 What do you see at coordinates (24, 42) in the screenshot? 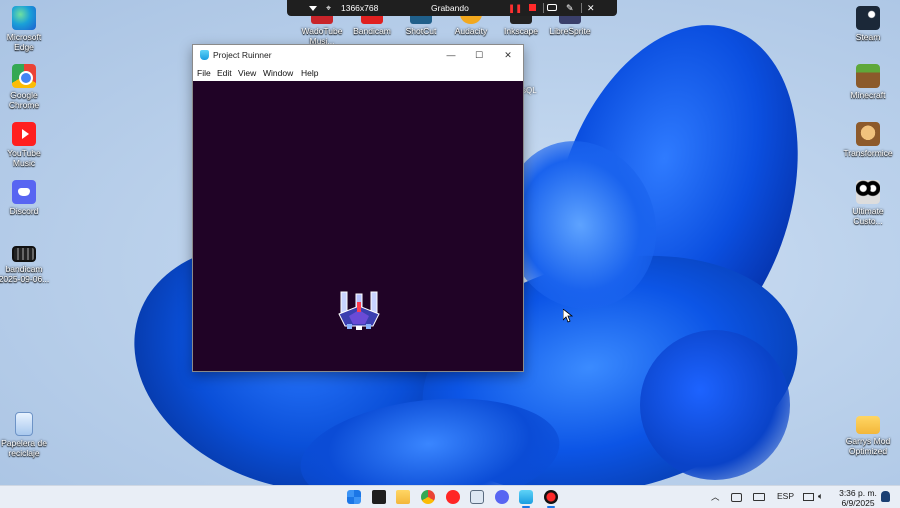
I see `desktop-icon-label: Microsoft Edge` at bounding box center [24, 42].